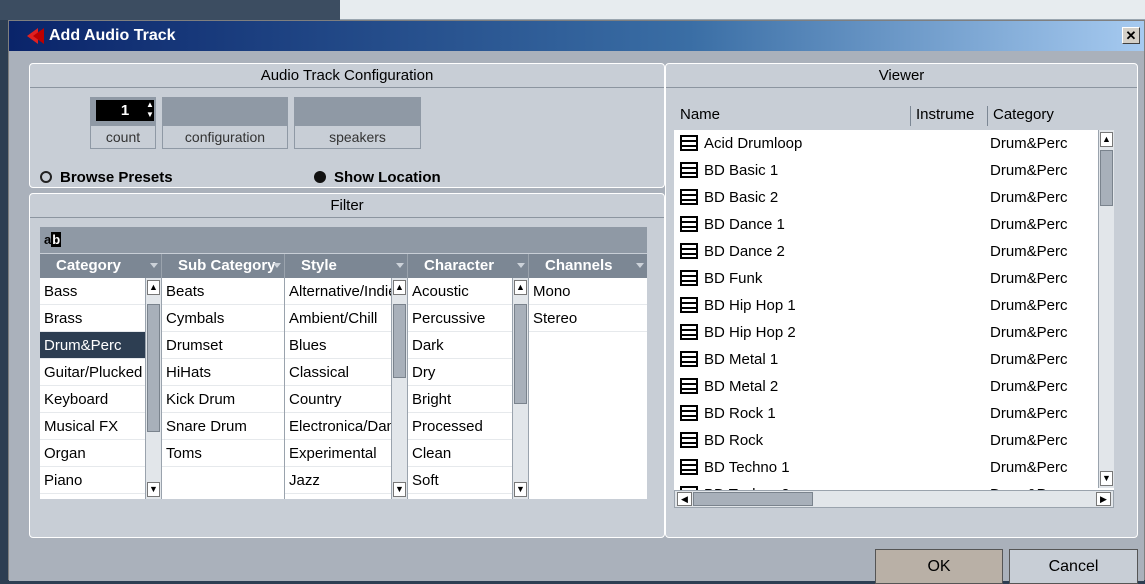 This screenshot has width=1145, height=584. I want to click on viewer-row: BD Metal 2 Drum&Perc, so click(886, 386).